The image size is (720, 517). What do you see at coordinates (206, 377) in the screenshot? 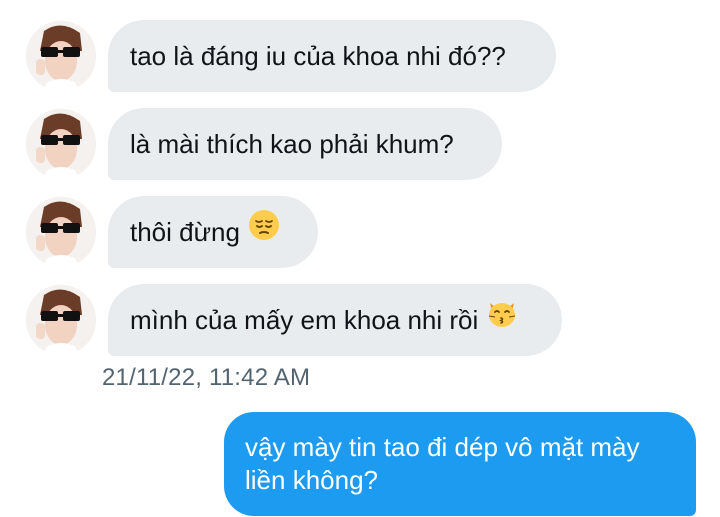
I see `message-timestamp: 21/11/22, 11:42 AM` at bounding box center [206, 377].